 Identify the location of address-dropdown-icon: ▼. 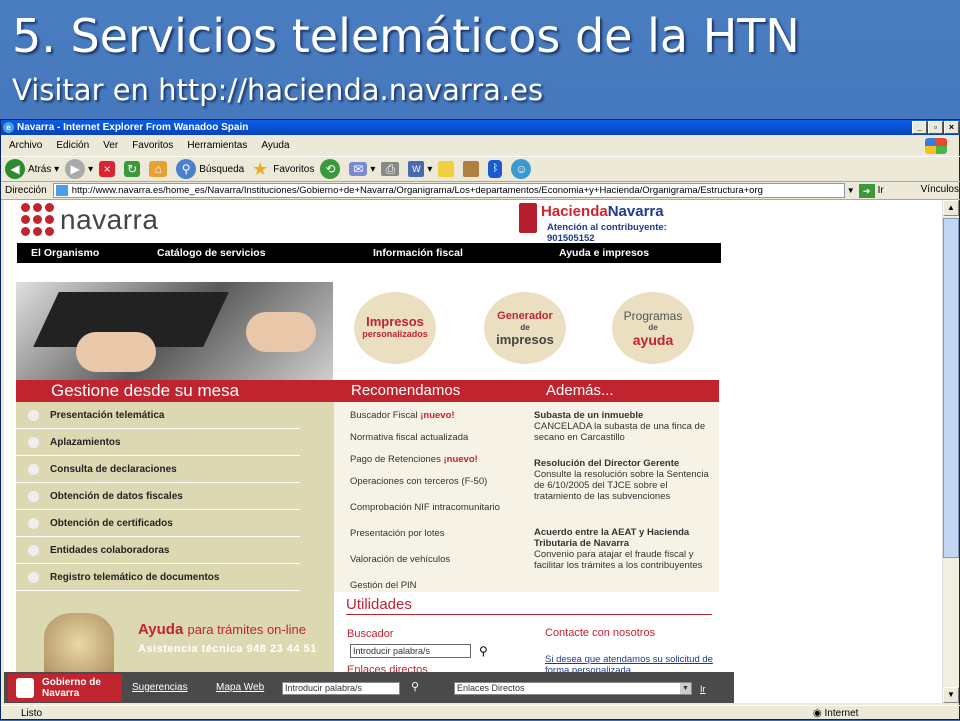
(851, 190).